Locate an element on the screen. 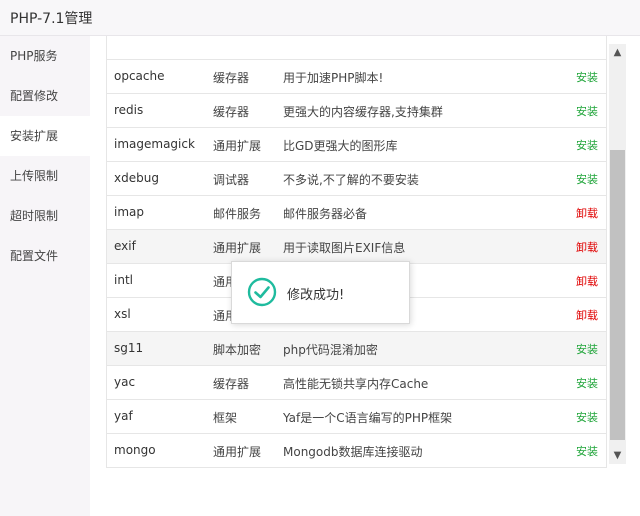 Image resolution: width=640 pixels, height=516 pixels. table-row: opcache 缓存器 用于加速PHP脚本! 安装 is located at coordinates (356, 77).